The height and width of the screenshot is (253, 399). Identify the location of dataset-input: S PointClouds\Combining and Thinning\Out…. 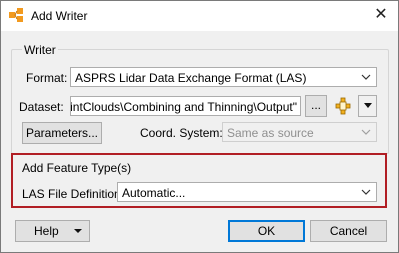
(185, 106).